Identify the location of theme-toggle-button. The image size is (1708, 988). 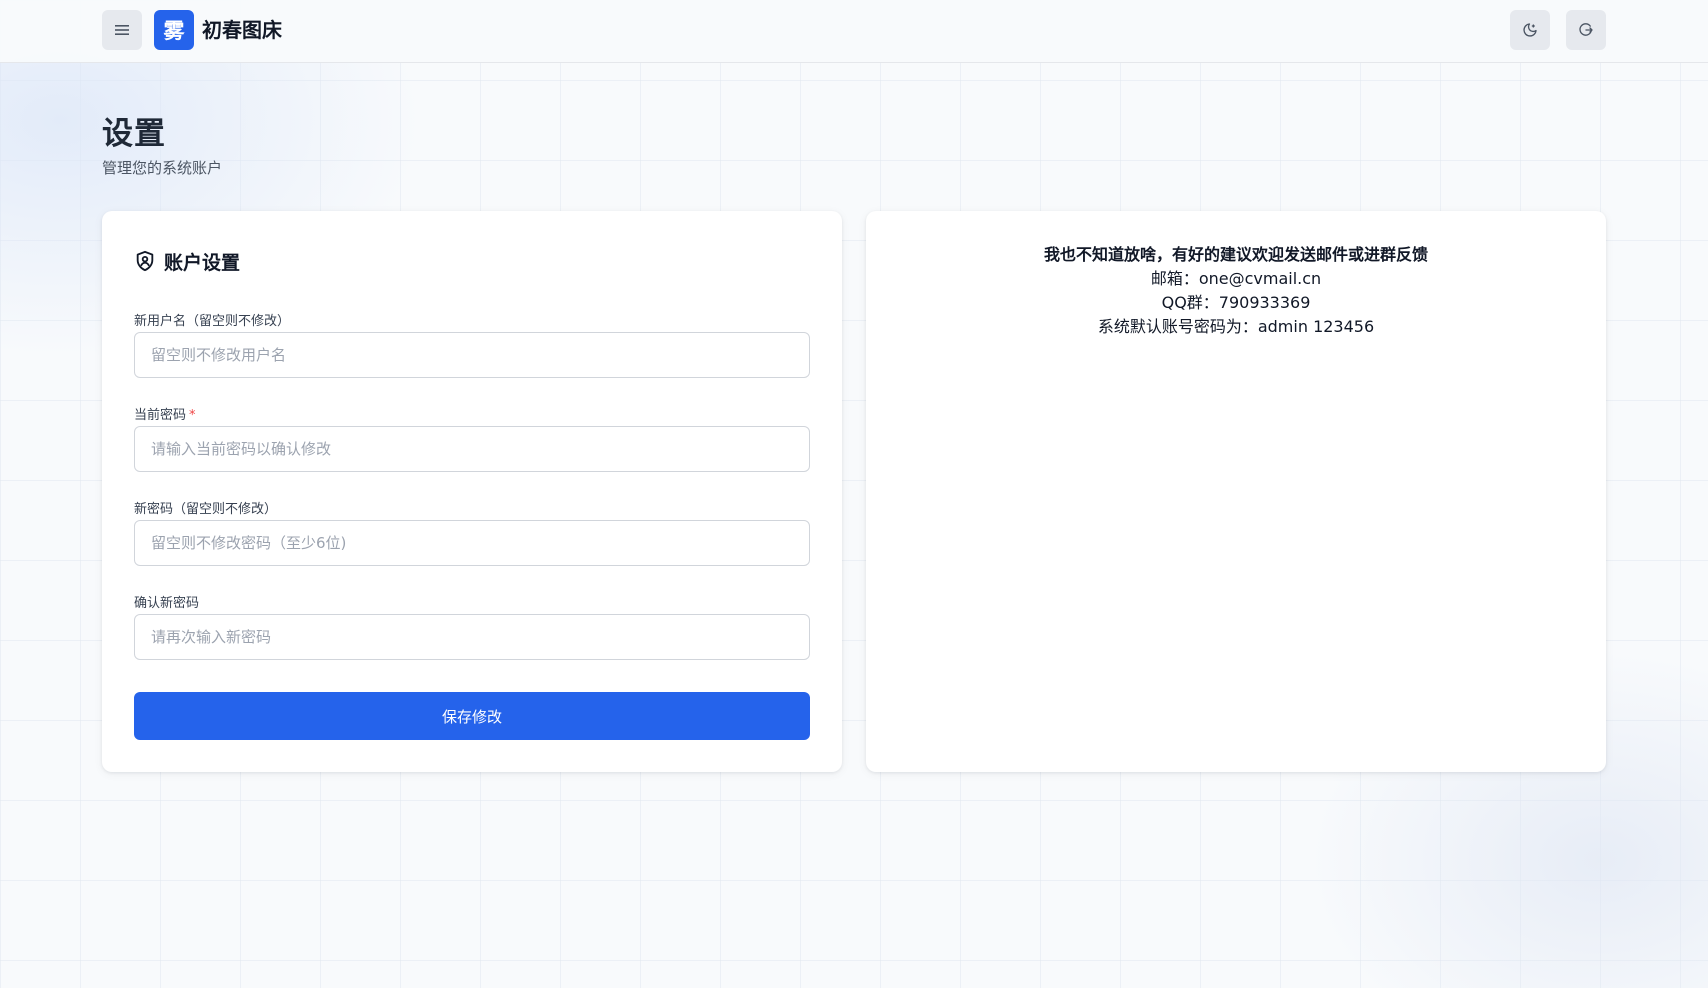
(1530, 30).